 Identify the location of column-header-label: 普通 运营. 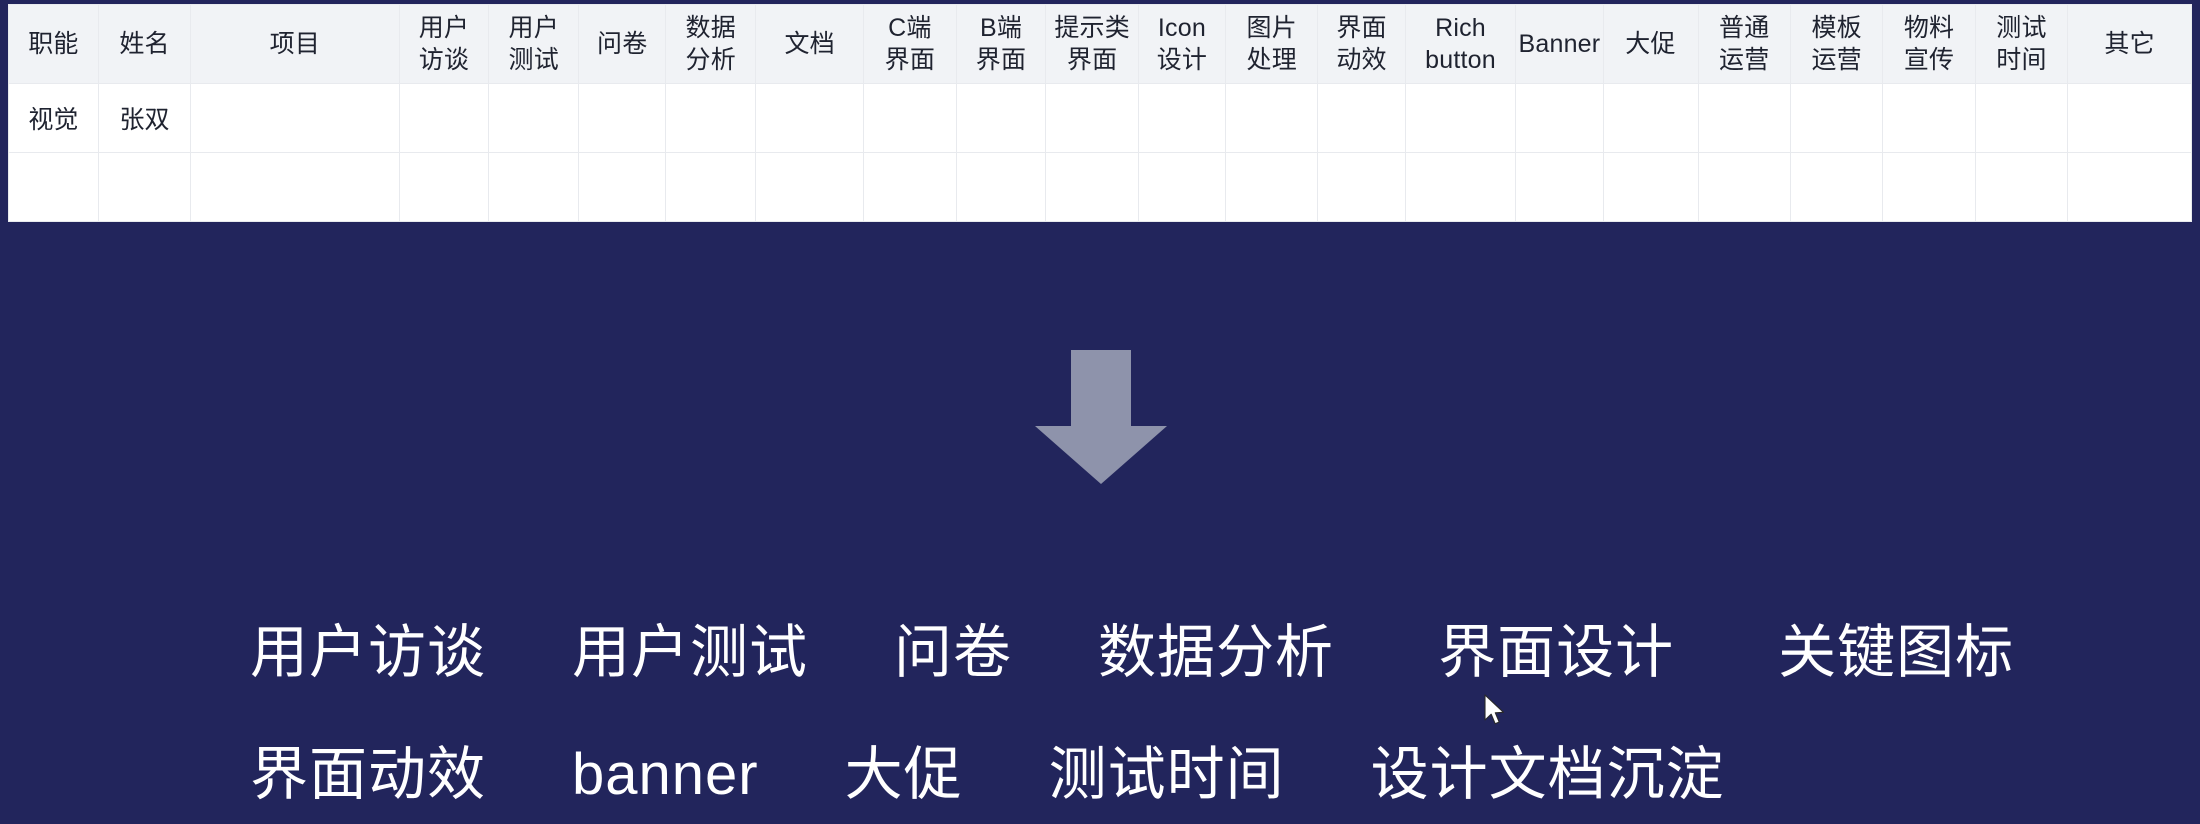
(1744, 44).